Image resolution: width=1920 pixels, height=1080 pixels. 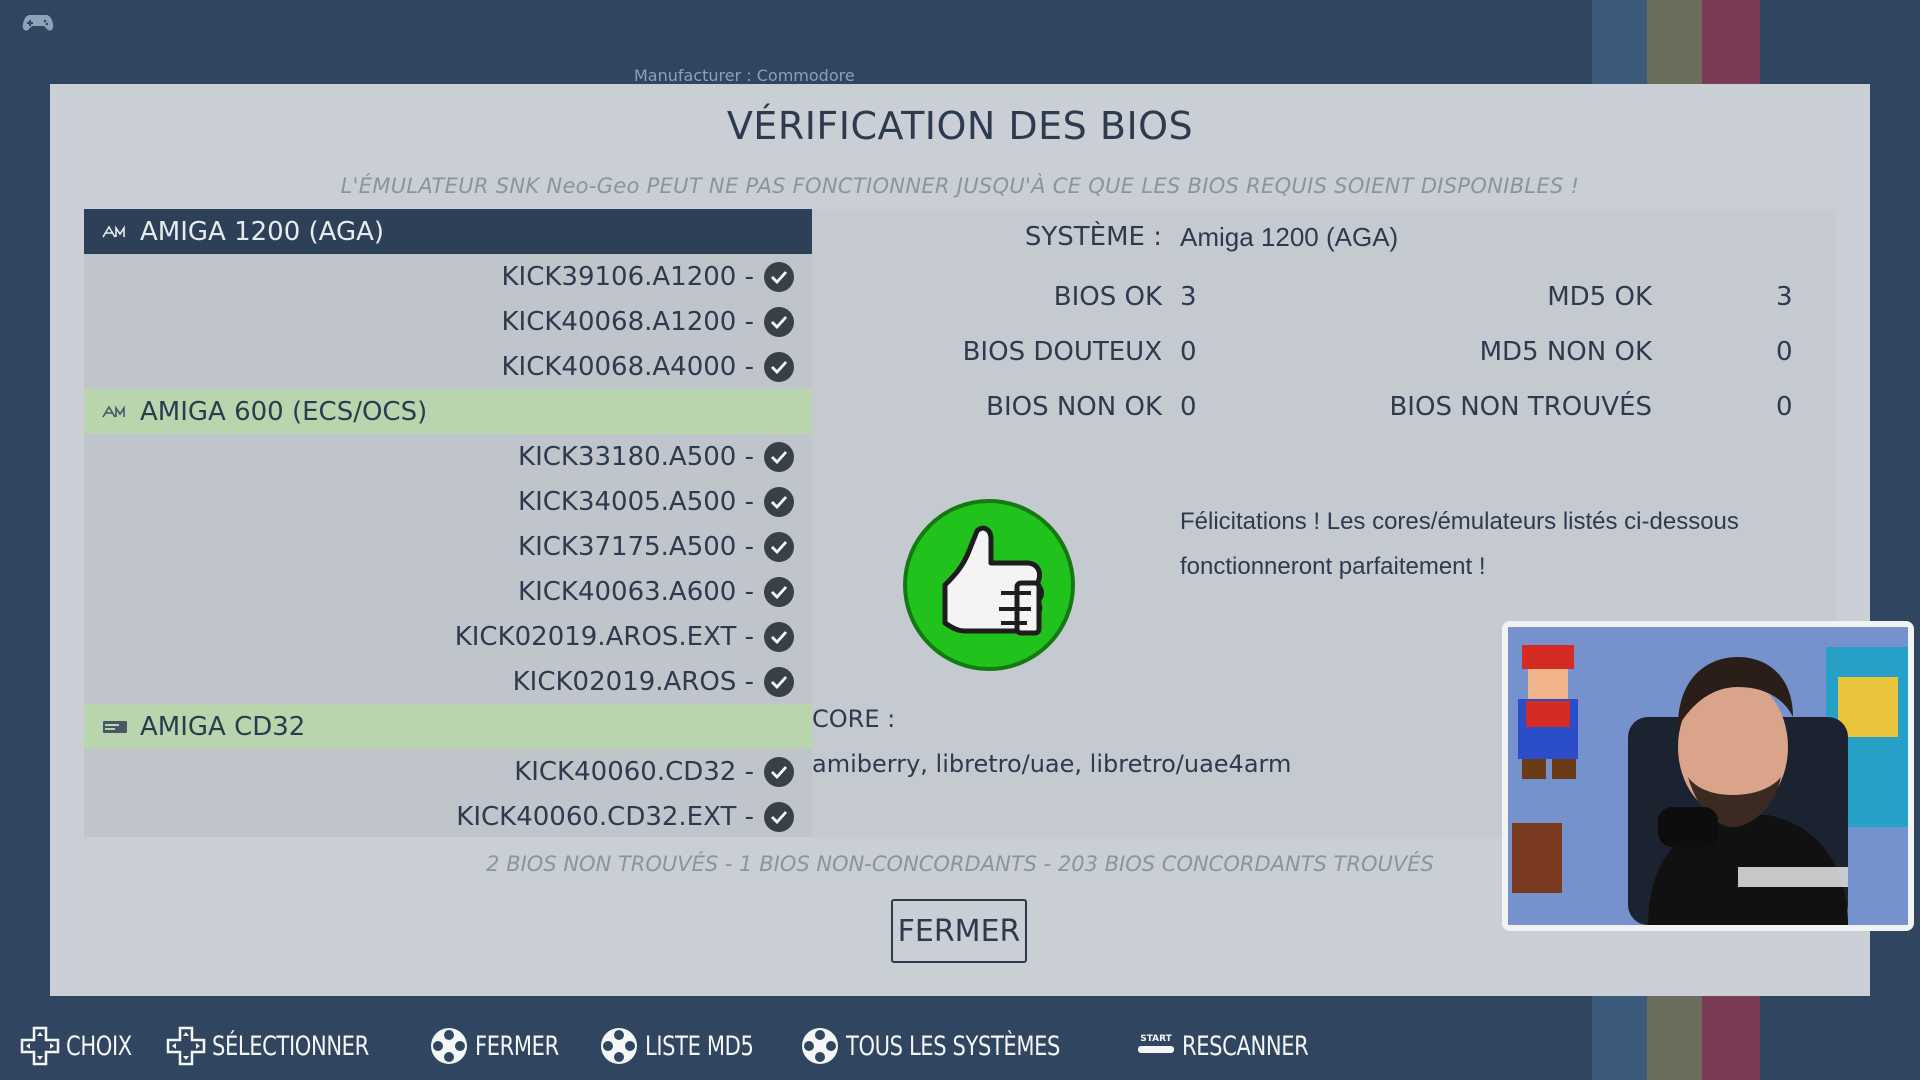 What do you see at coordinates (989, 585) in the screenshot?
I see `thumbs-up-icon` at bounding box center [989, 585].